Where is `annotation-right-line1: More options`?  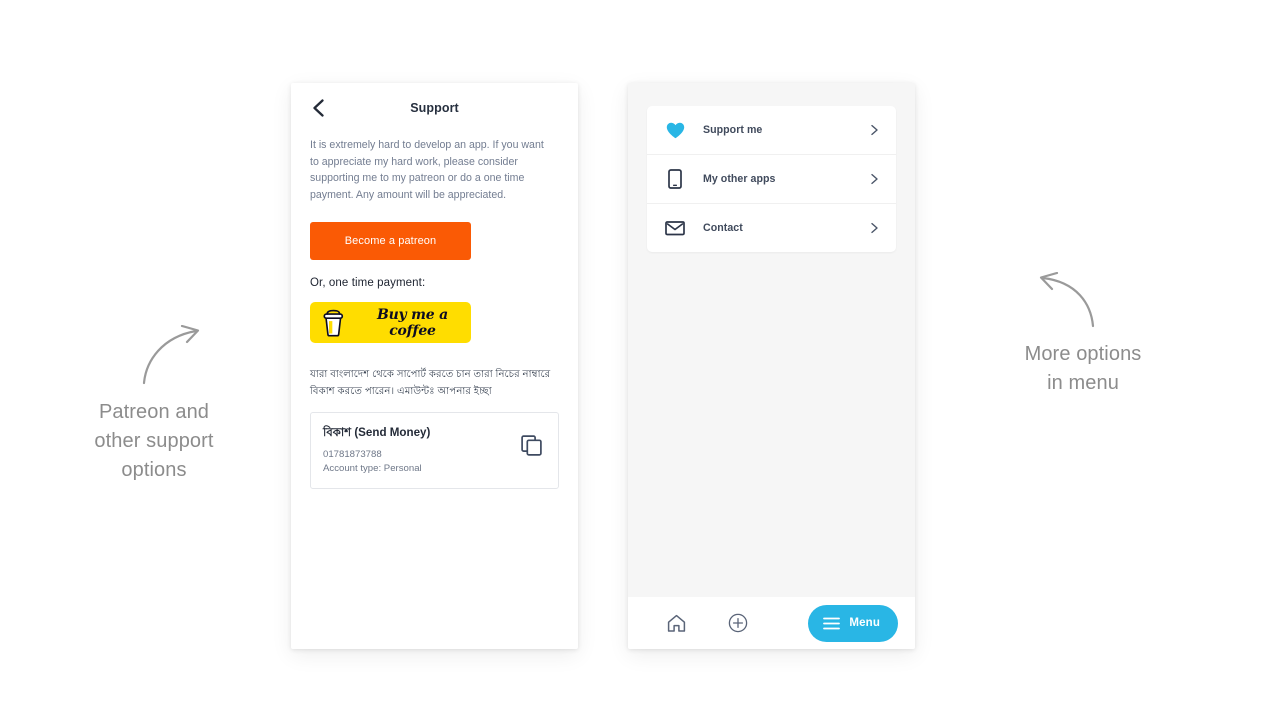 annotation-right-line1: More options is located at coordinates (1083, 354).